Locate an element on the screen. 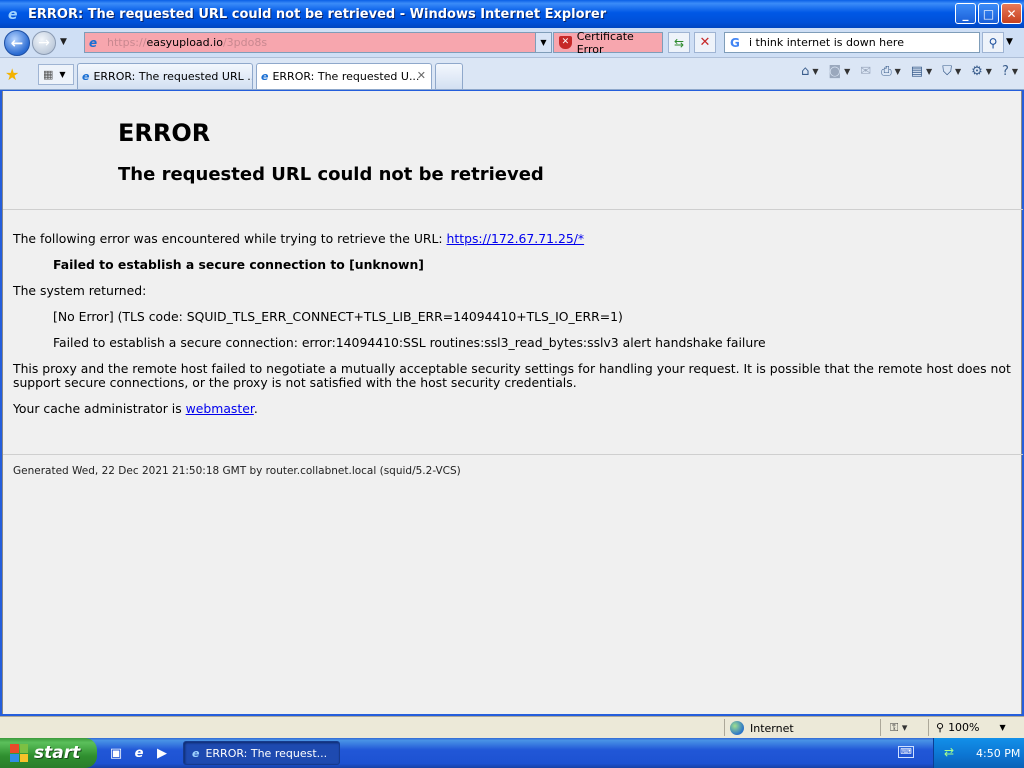 This screenshot has width=1024, height=768. error-subheading: The requested URL could not be retrieved is located at coordinates (331, 174).